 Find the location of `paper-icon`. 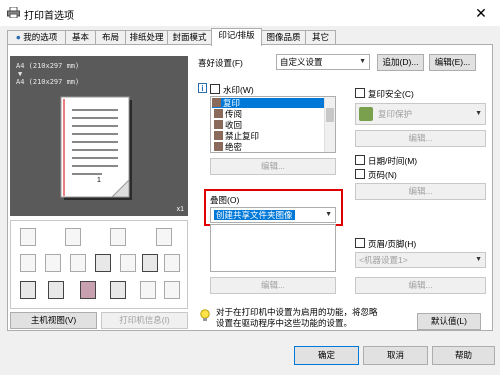

paper-icon is located at coordinates (73, 237).